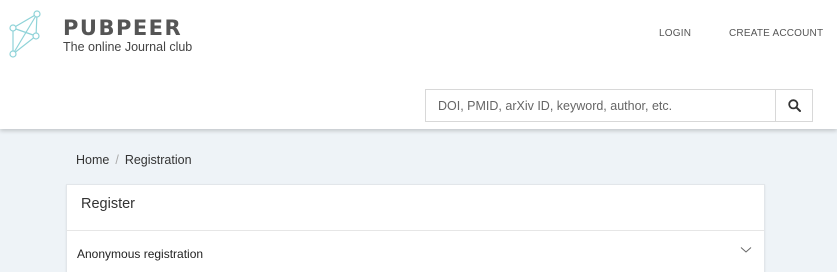  I want to click on breadcrumb-current: Registration, so click(158, 160).